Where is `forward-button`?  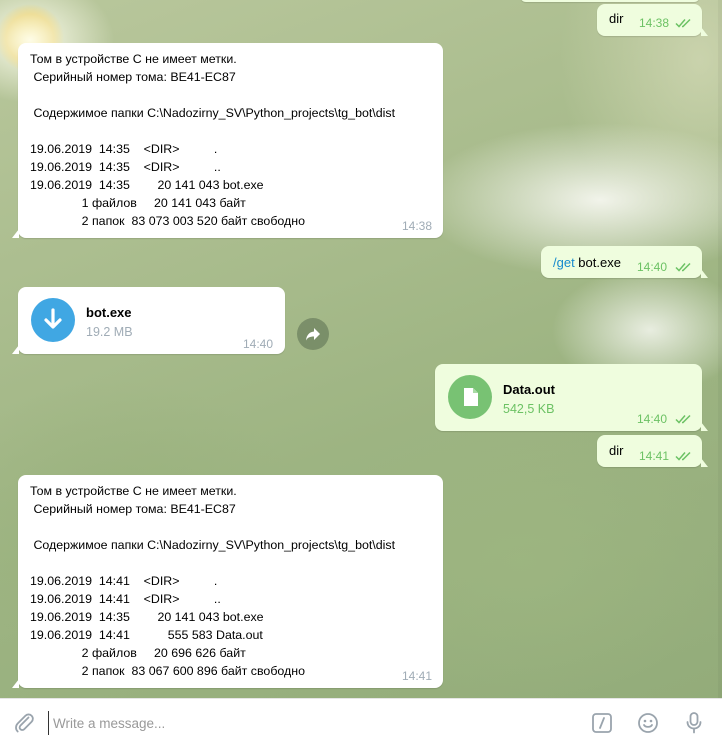
forward-button is located at coordinates (313, 334).